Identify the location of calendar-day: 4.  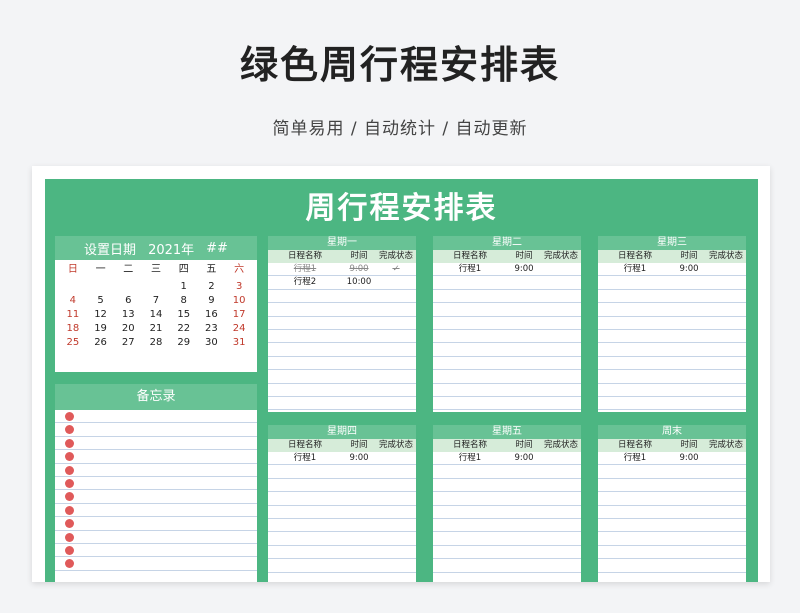
(73, 301).